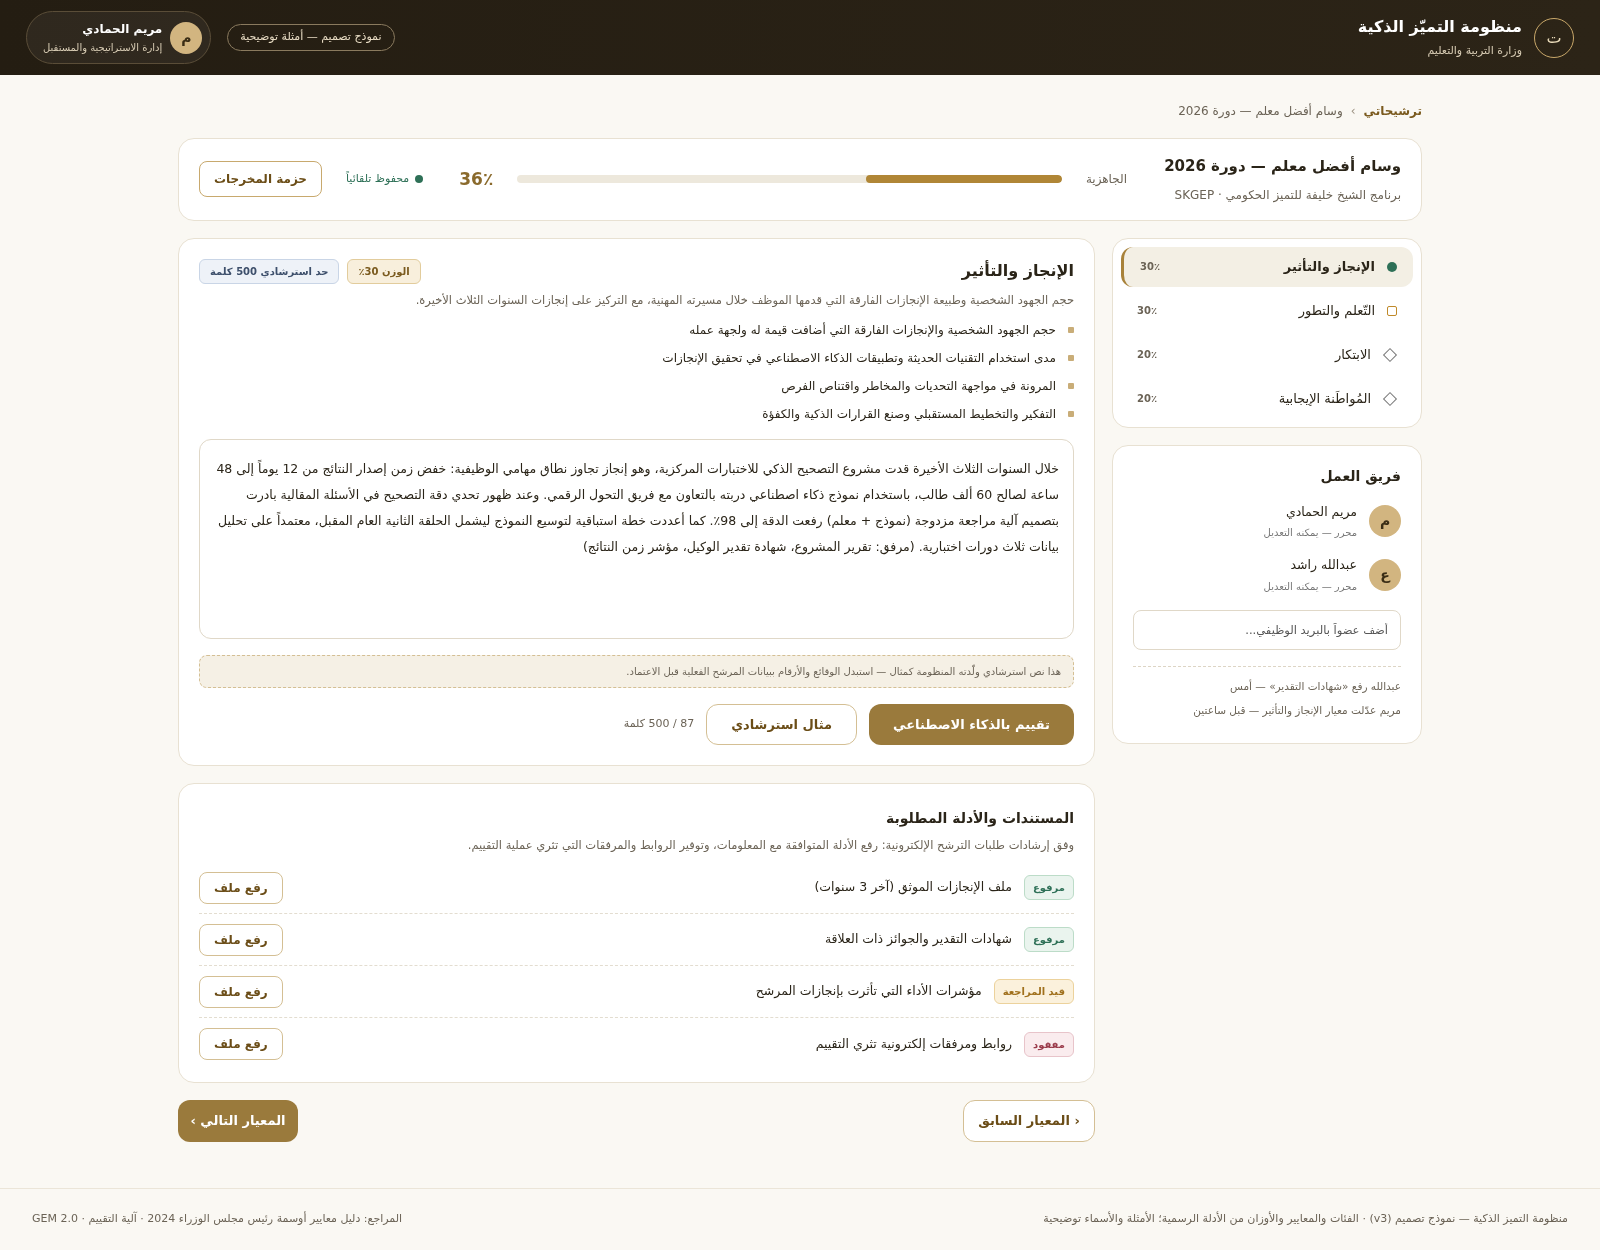 This screenshot has height=1250, width=1600. Describe the element at coordinates (103, 48) in the screenshot. I see `user-department: إدارة الاستراتيجية والمستقبل` at that location.